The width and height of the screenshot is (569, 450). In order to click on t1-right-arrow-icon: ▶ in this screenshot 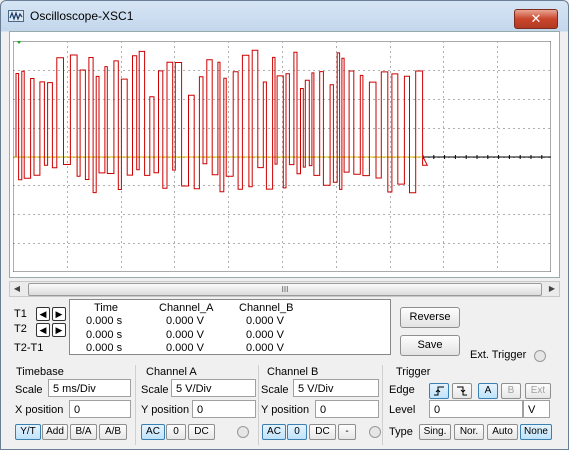, I will do `click(59, 314)`.